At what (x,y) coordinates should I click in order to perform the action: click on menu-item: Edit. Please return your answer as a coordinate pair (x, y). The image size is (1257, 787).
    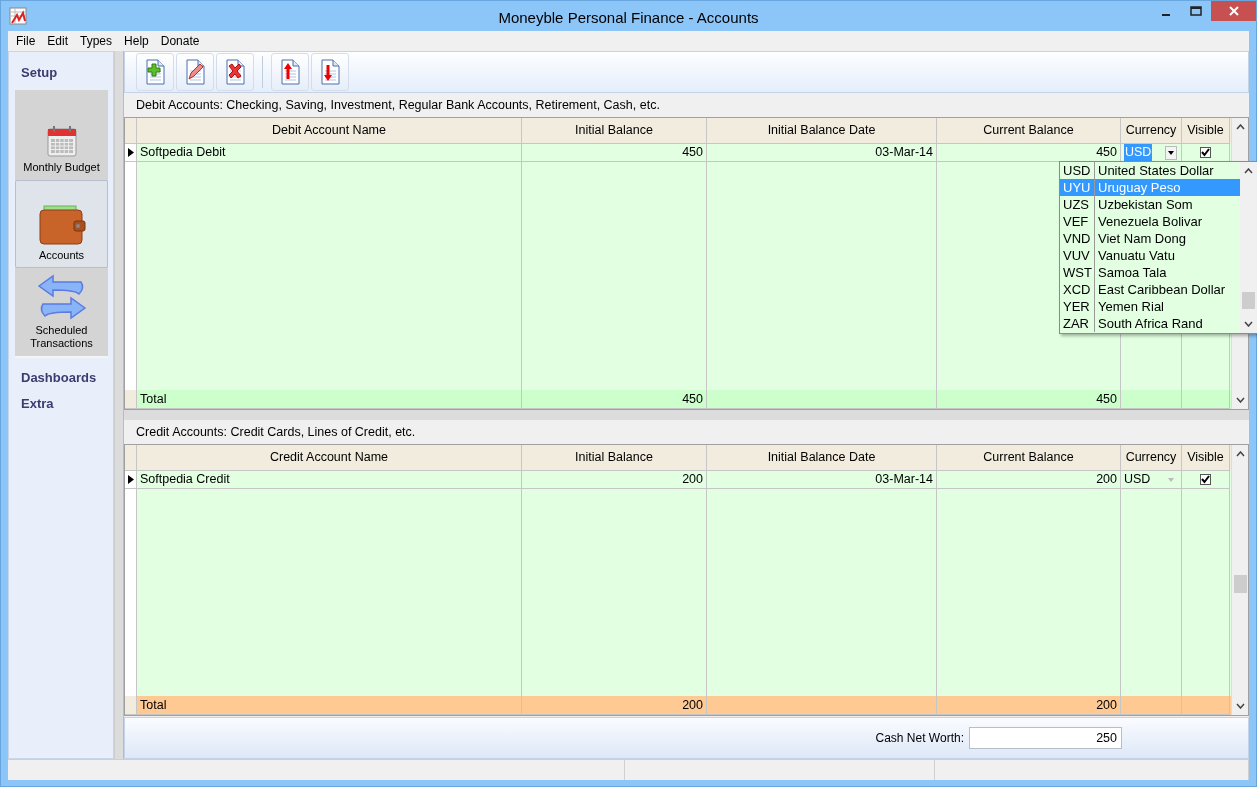
    Looking at the image, I should click on (58, 41).